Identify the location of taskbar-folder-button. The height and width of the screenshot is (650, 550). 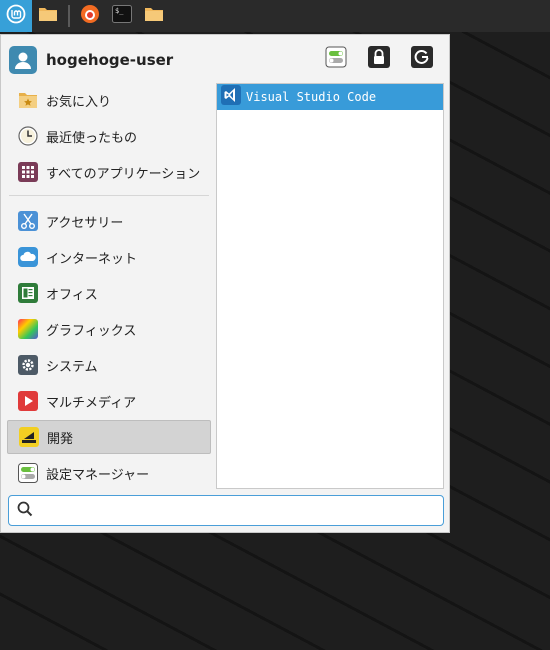
(154, 16).